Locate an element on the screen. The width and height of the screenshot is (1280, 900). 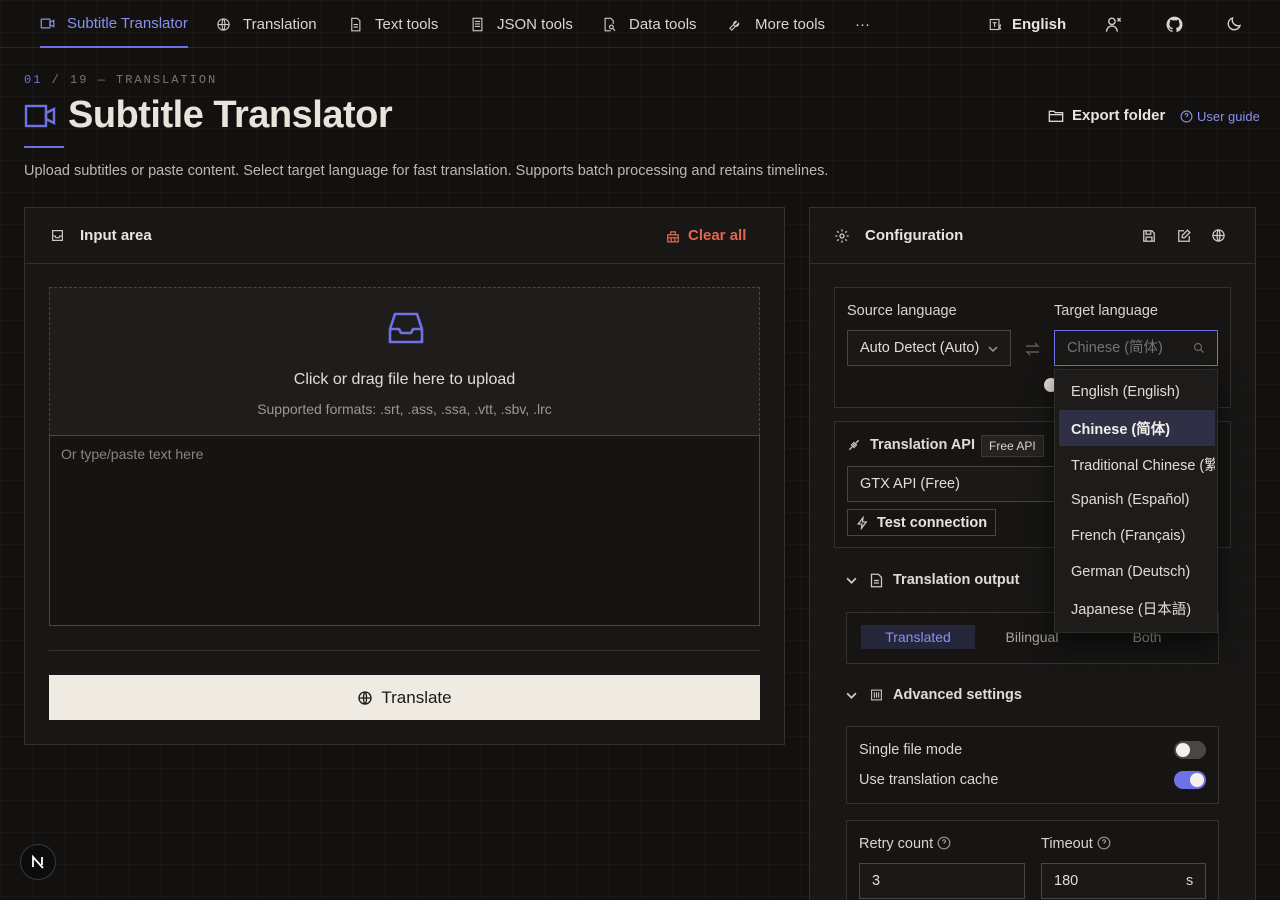
input-panel-title: Input area is located at coordinates (116, 235).